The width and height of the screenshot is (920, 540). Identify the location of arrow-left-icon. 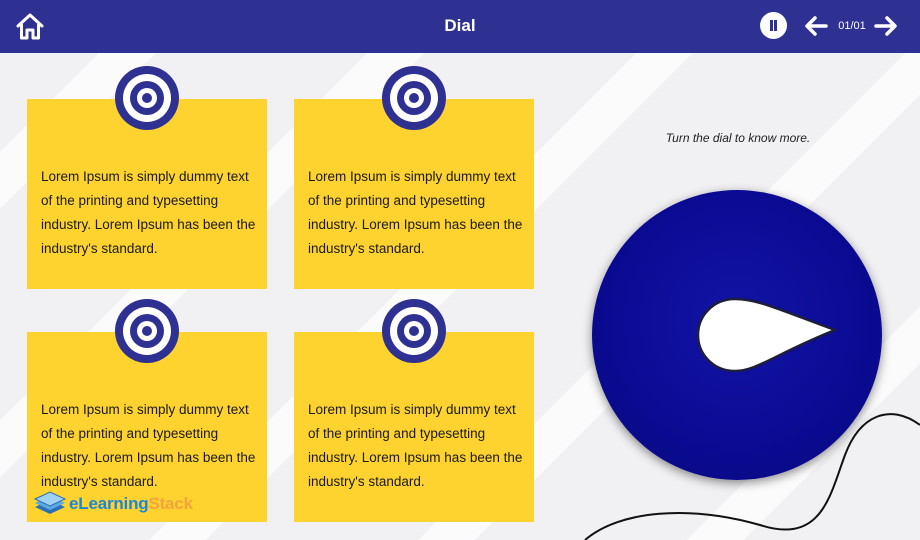
(816, 26).